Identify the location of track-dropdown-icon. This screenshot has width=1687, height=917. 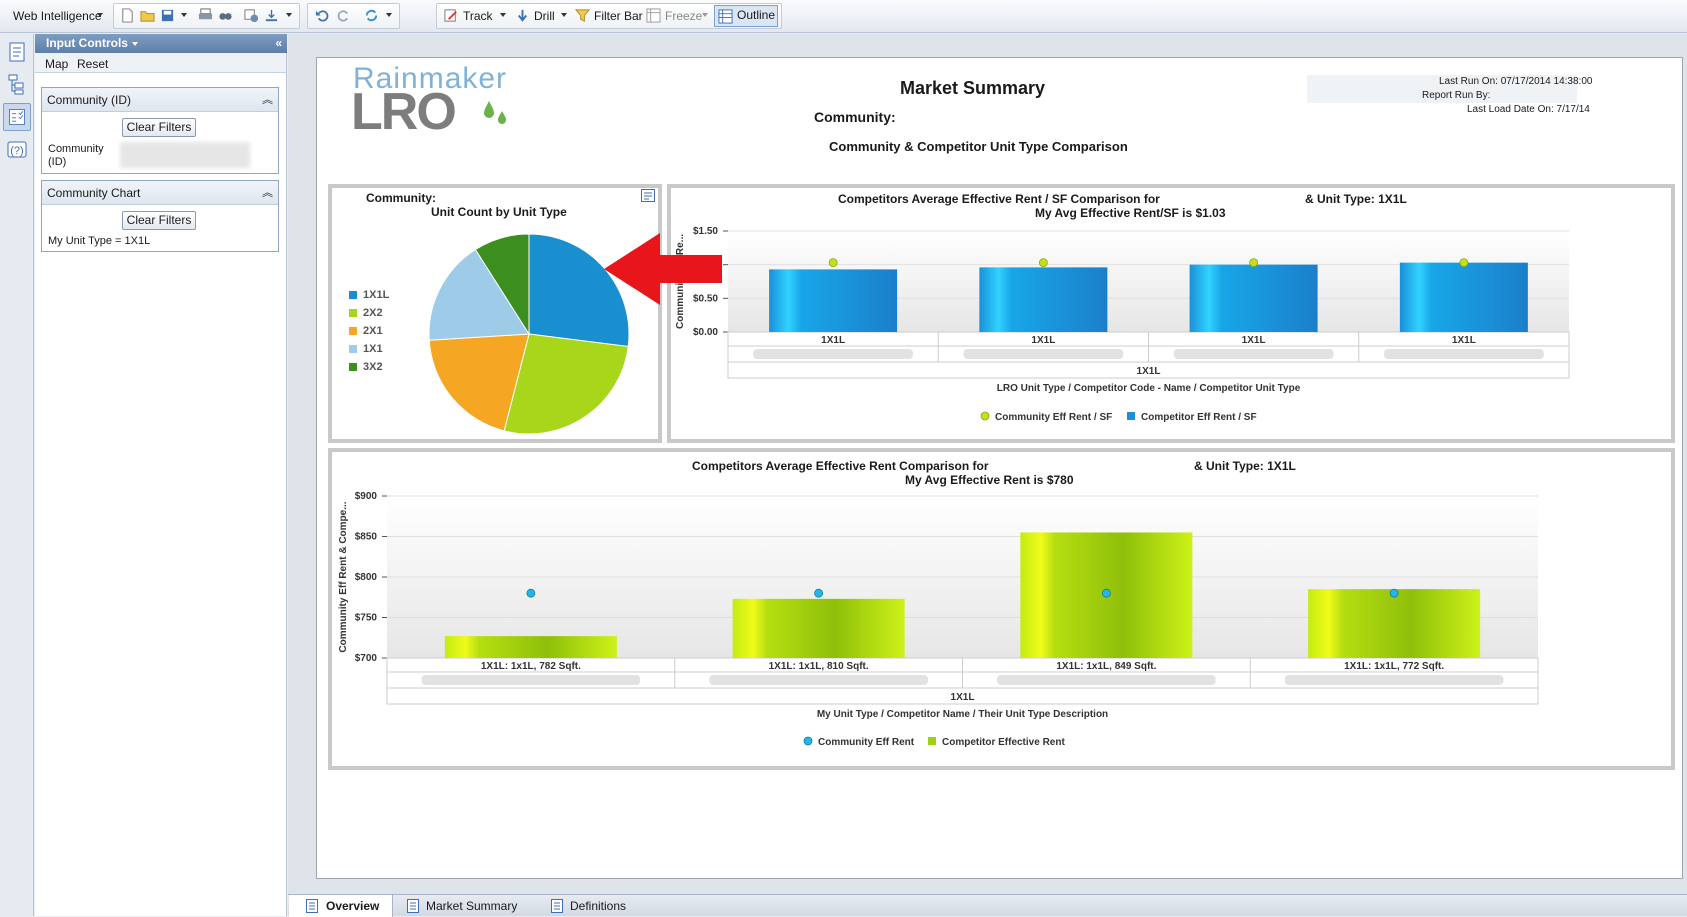
(503, 15).